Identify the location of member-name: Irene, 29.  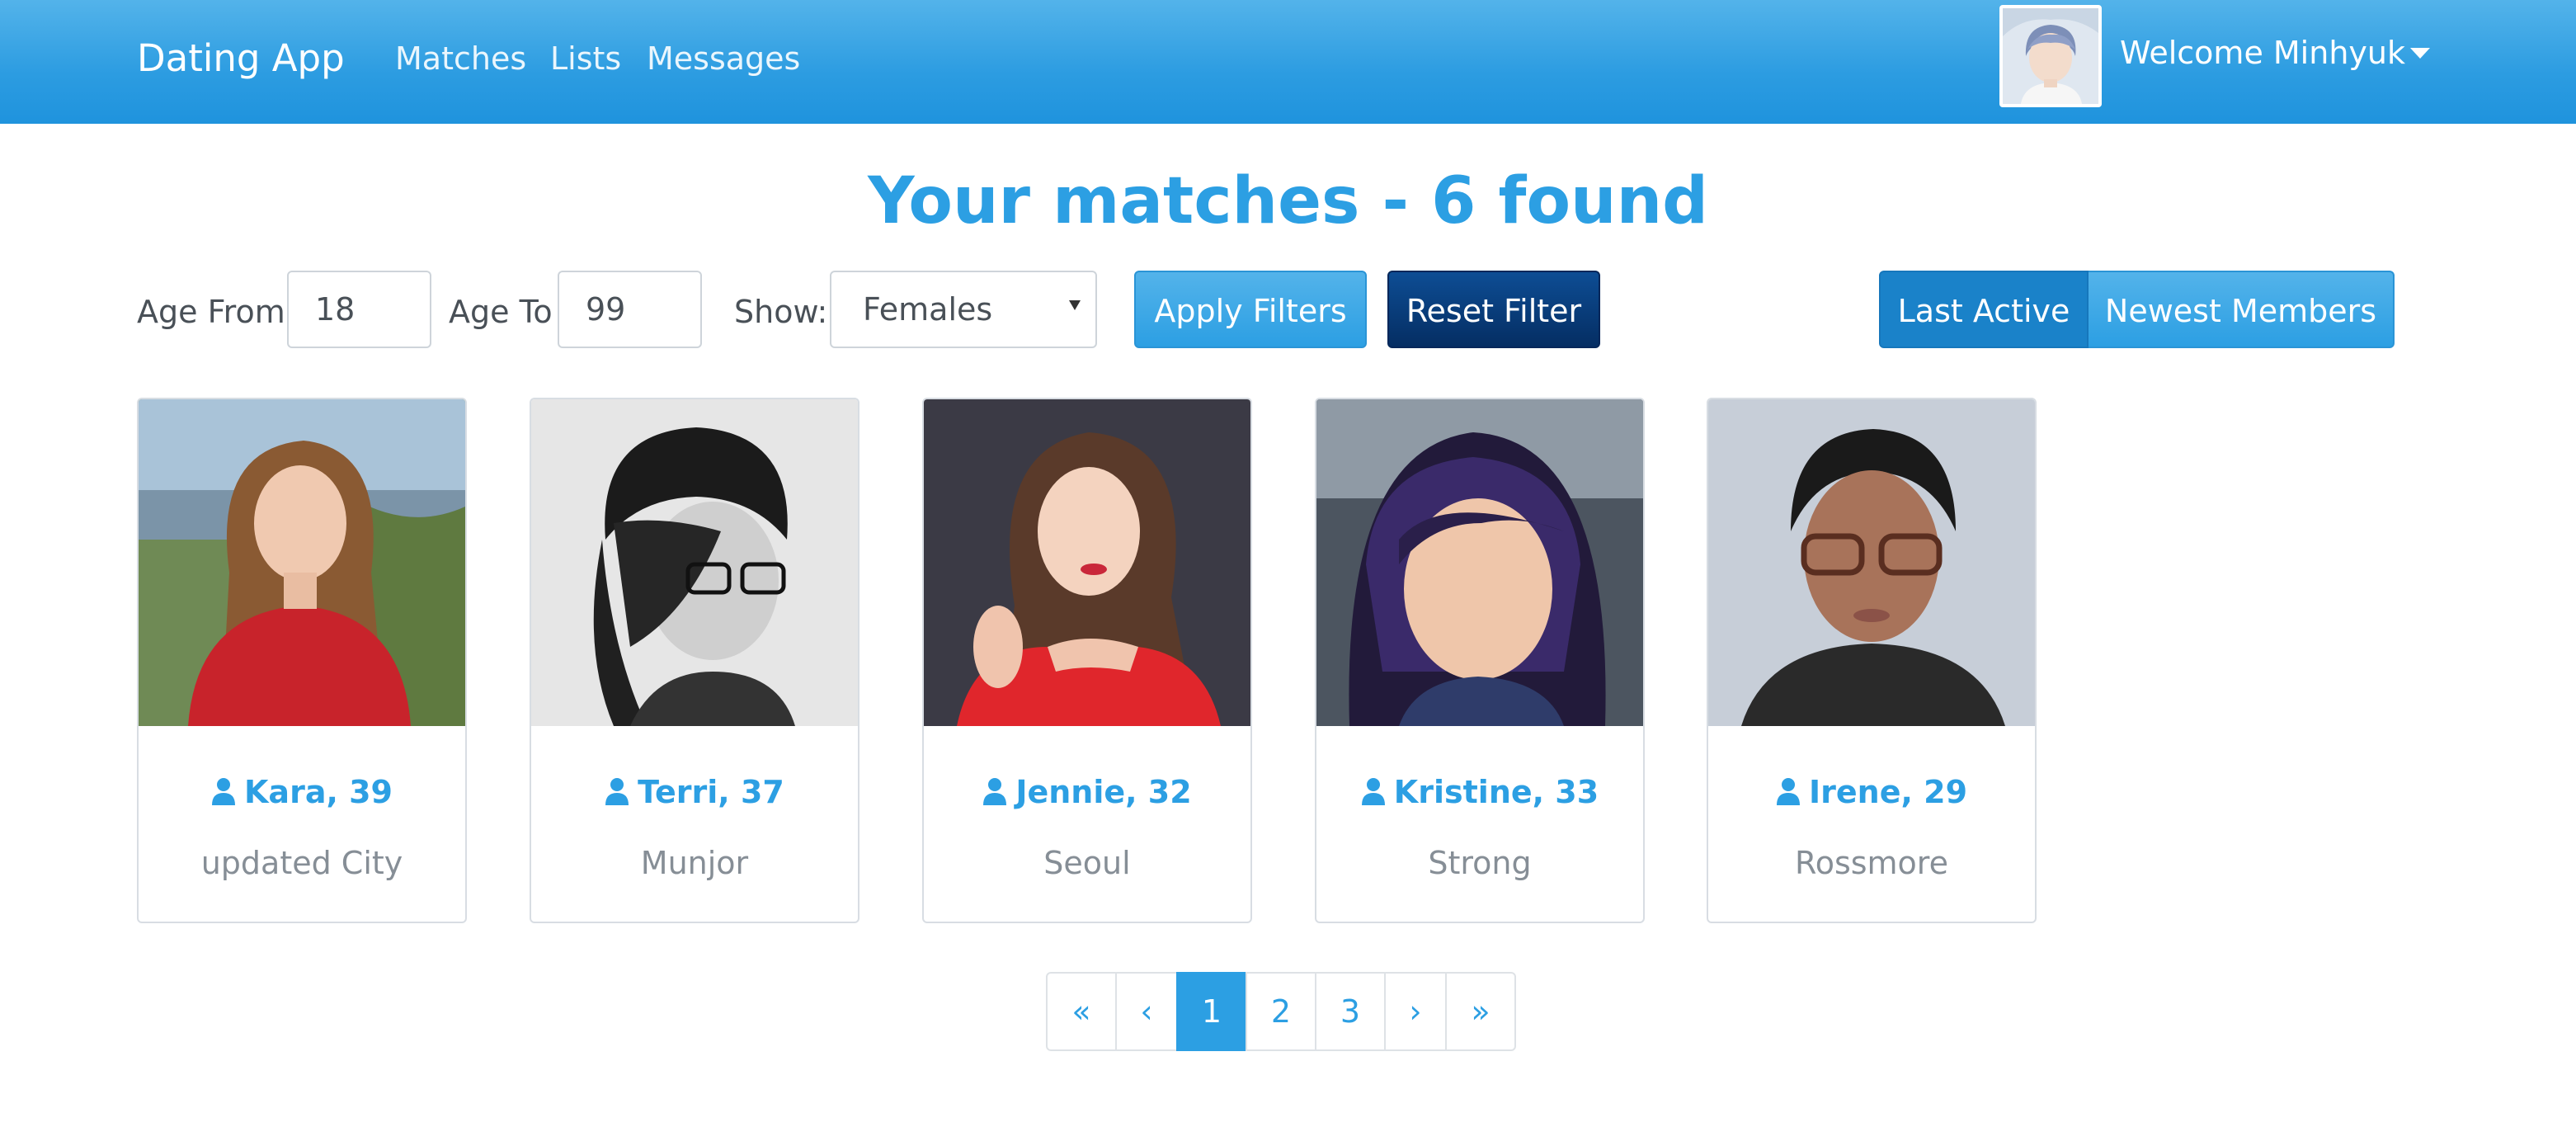
(1871, 792).